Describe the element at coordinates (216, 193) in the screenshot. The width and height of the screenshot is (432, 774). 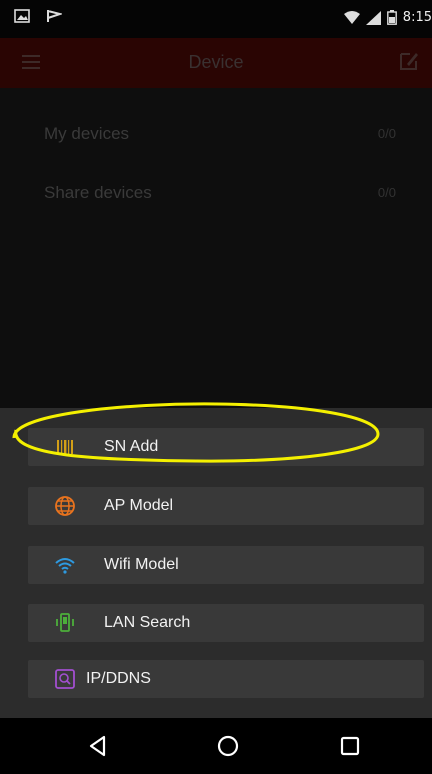
I see `list-item-share-devices: Share devices 0/0` at that location.